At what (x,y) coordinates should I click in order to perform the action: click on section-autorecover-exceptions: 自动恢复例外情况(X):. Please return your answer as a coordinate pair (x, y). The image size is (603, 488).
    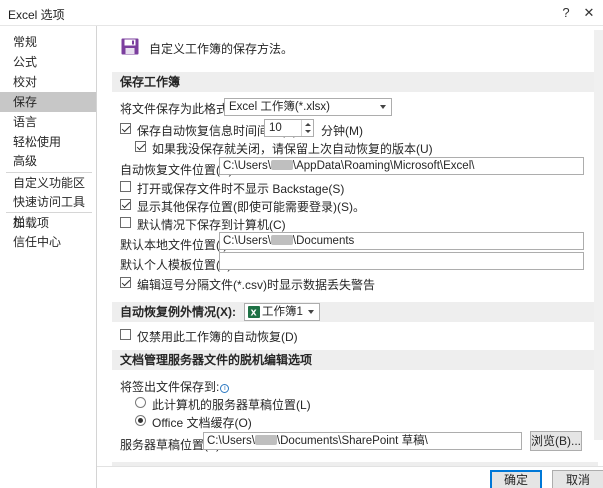
    Looking at the image, I should click on (355, 312).